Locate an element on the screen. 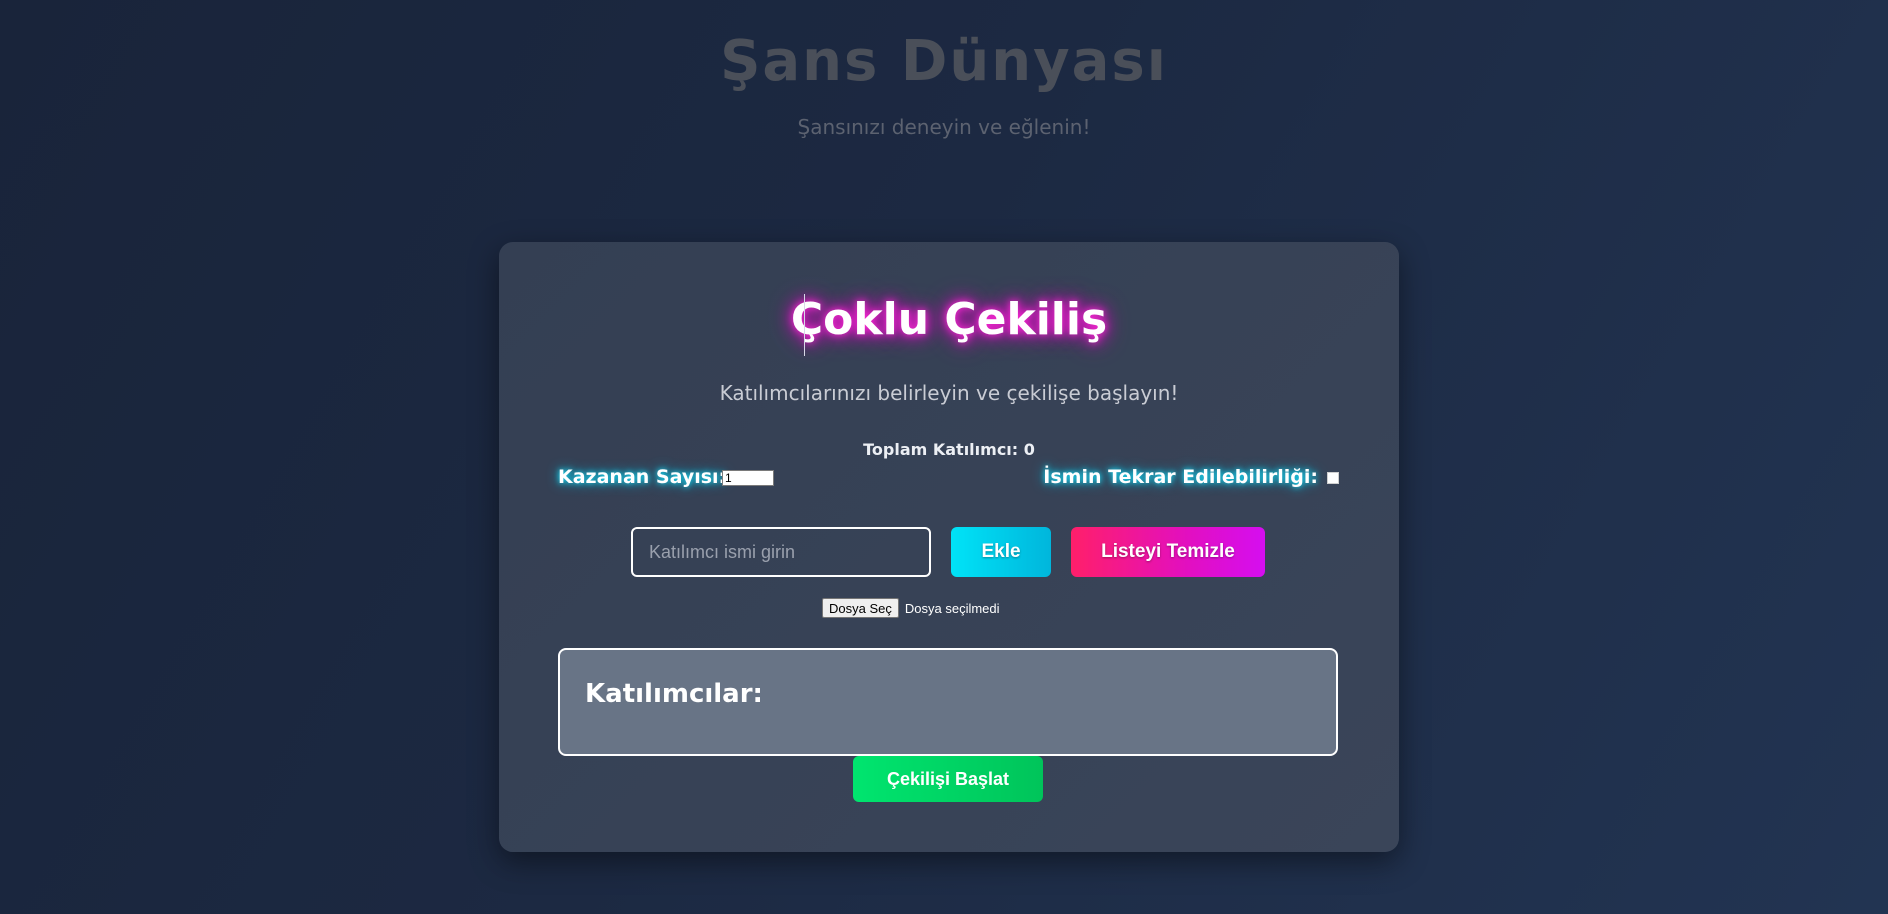 This screenshot has width=1888, height=914. site-title: Şans Dünyası is located at coordinates (944, 61).